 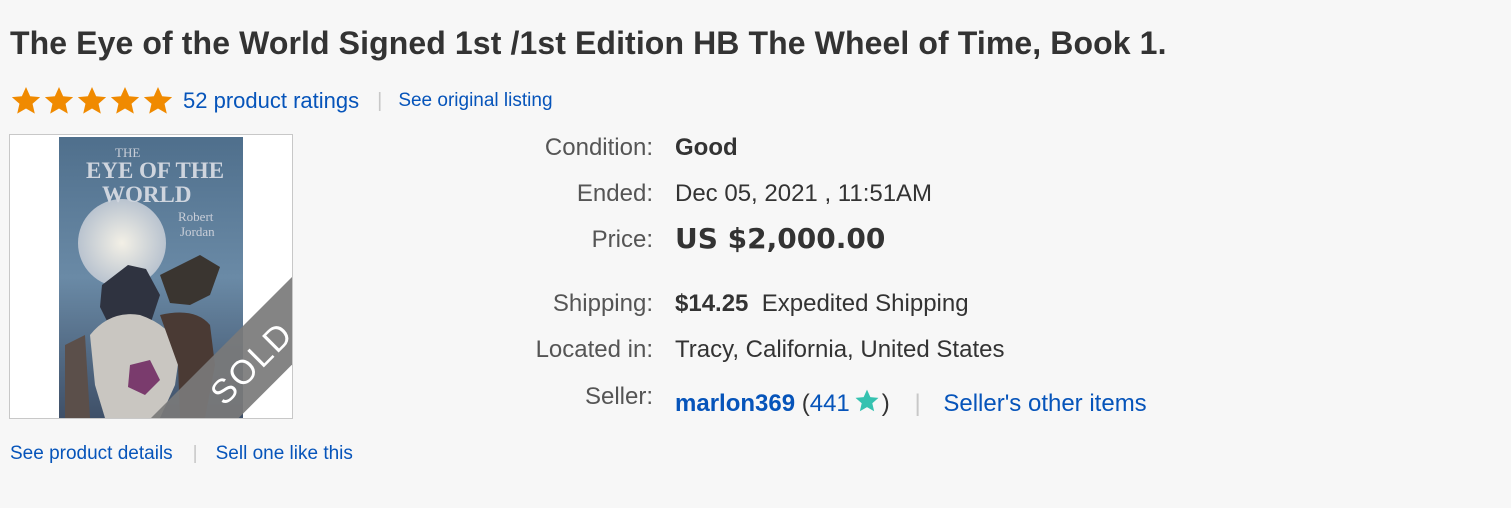 I want to click on shipping-value: $14.25 Expedited Shipping, so click(x=822, y=304).